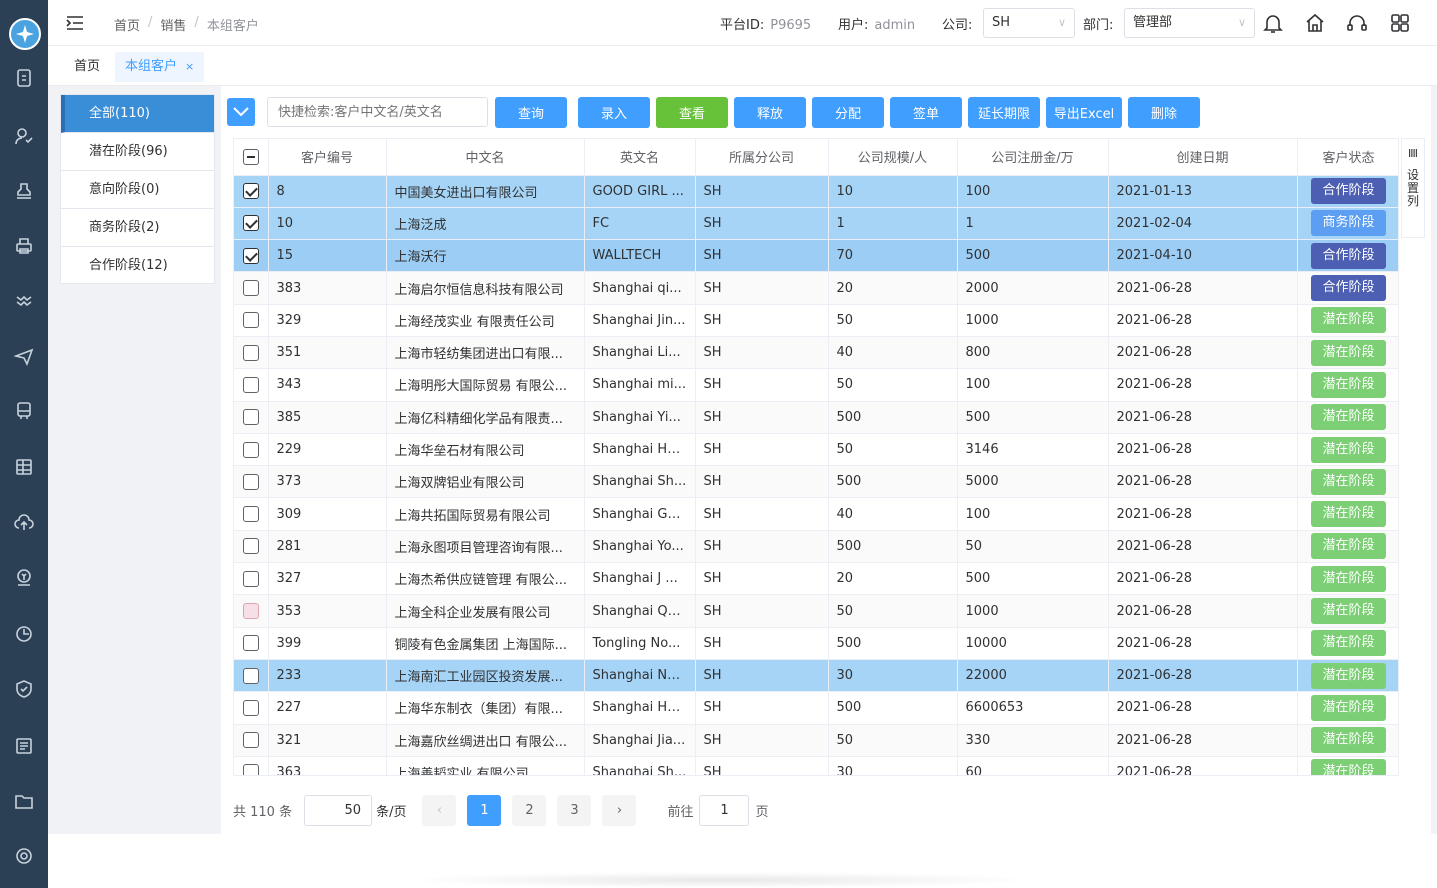  I want to click on page-button-3: 3, so click(574, 810).